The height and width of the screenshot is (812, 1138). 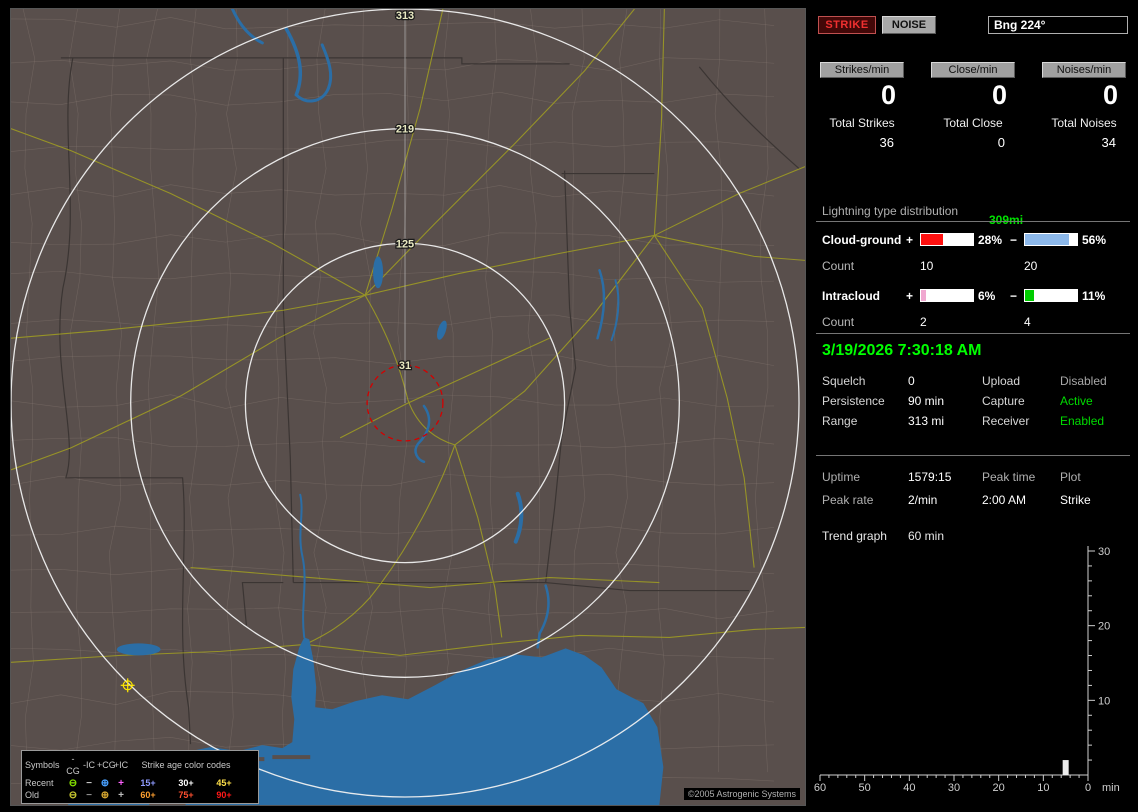 I want to click on last-strike-bearing-box: Bng 224° 309mi, so click(x=1058, y=121).